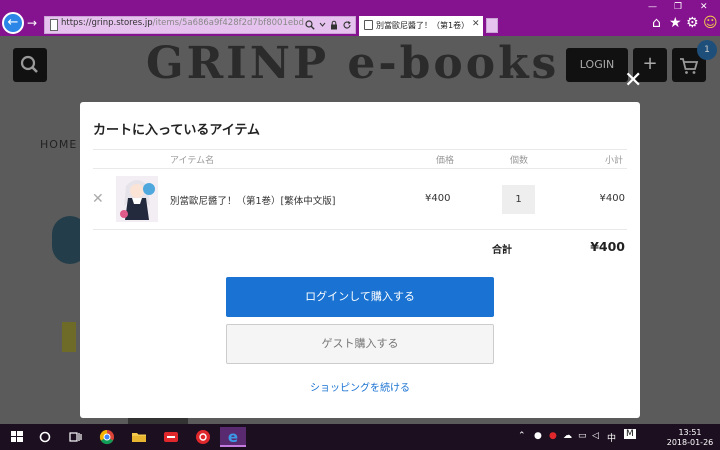  I want to click on music-icon, so click(203, 437).